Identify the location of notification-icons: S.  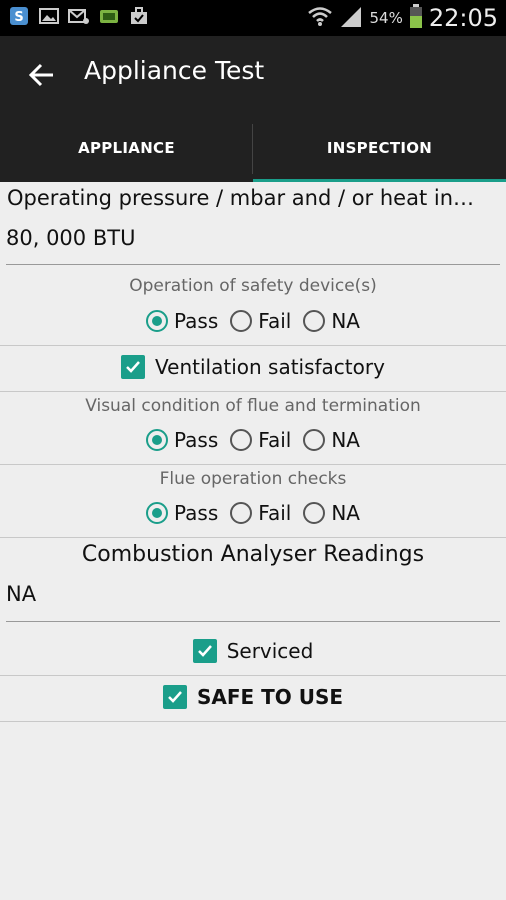
(79, 16).